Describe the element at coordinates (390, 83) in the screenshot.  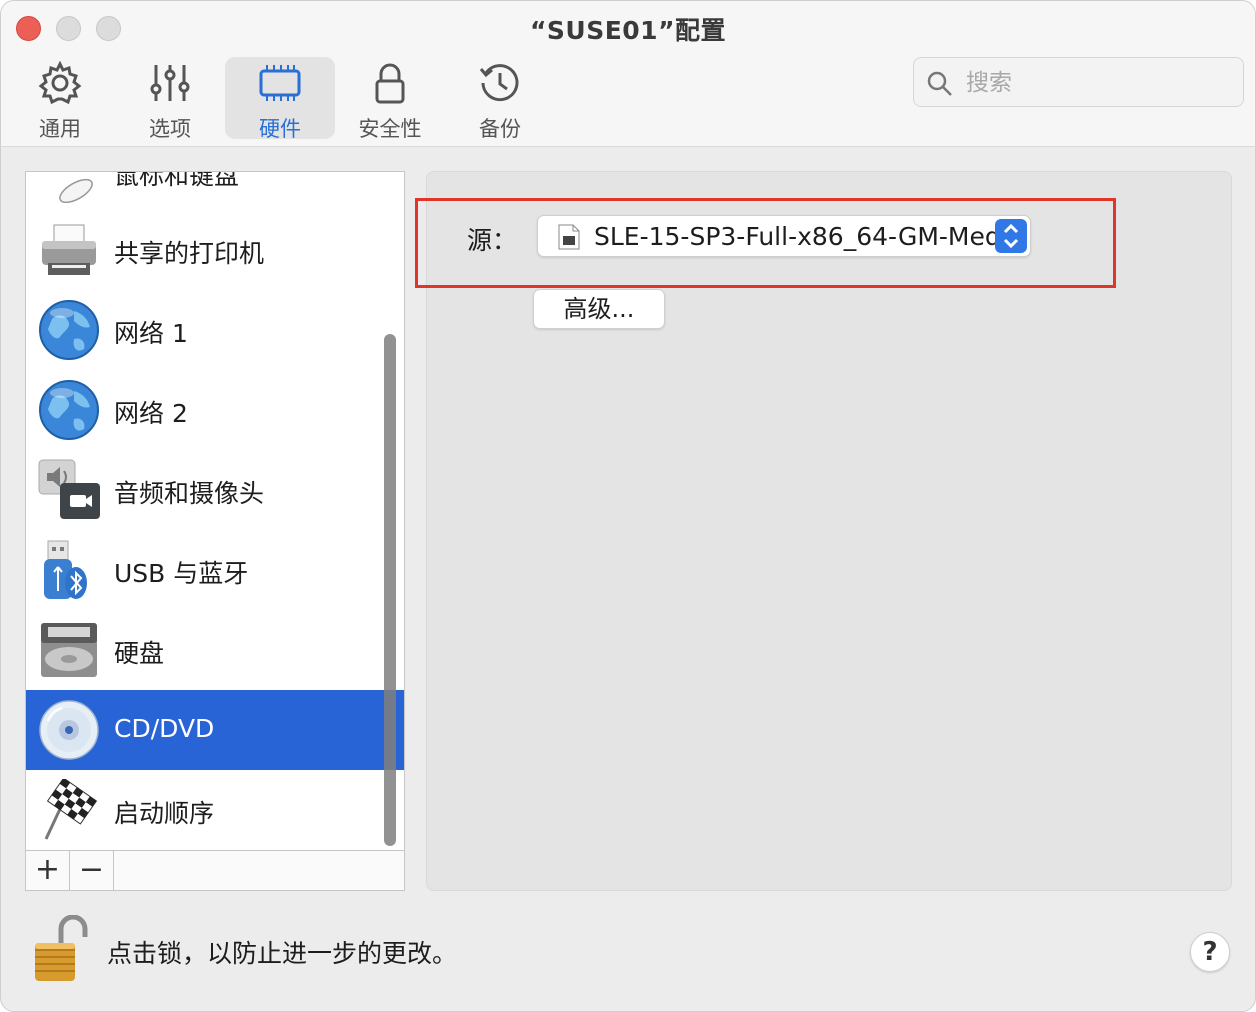
I see `lock-icon` at that location.